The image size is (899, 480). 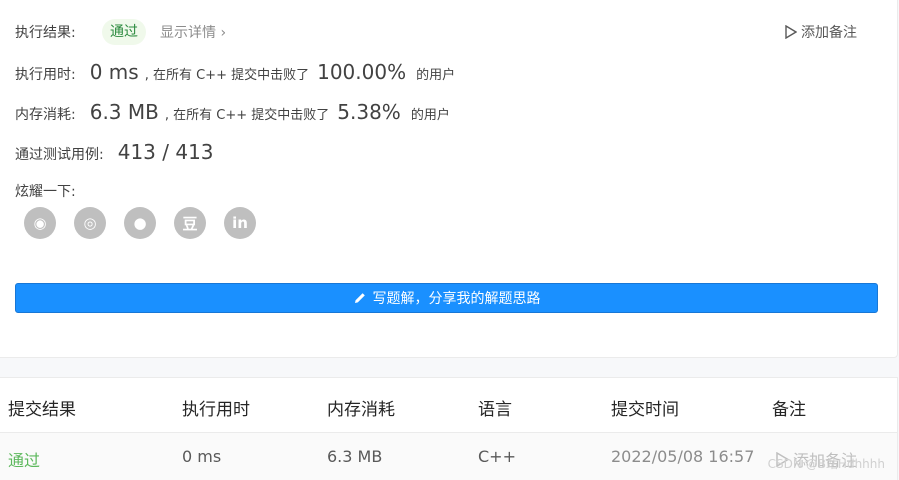 I want to click on wechat-icon: ◉, so click(x=40, y=223).